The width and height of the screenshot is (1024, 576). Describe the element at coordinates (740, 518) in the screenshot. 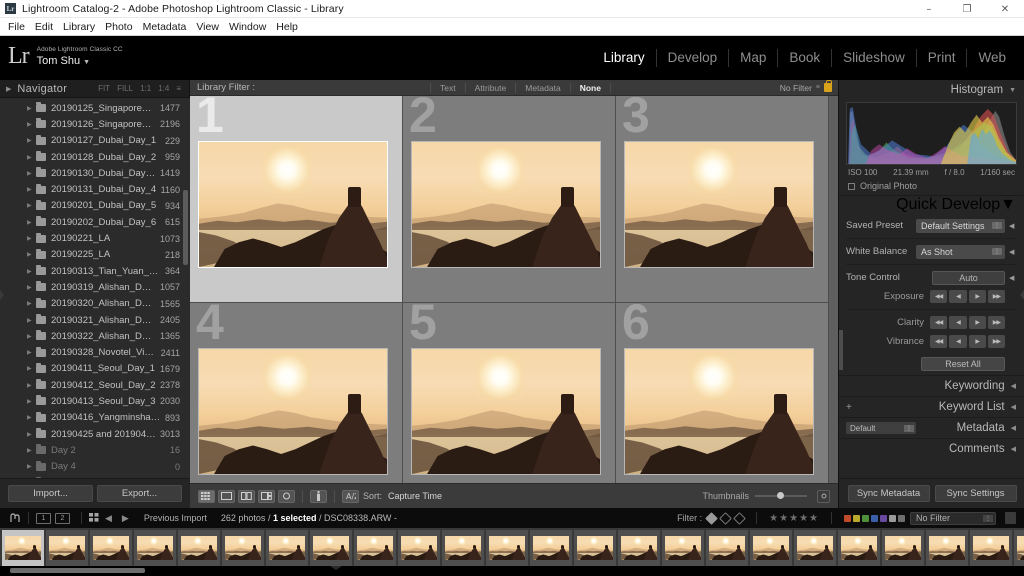

I see `flag-rejected-icon` at that location.